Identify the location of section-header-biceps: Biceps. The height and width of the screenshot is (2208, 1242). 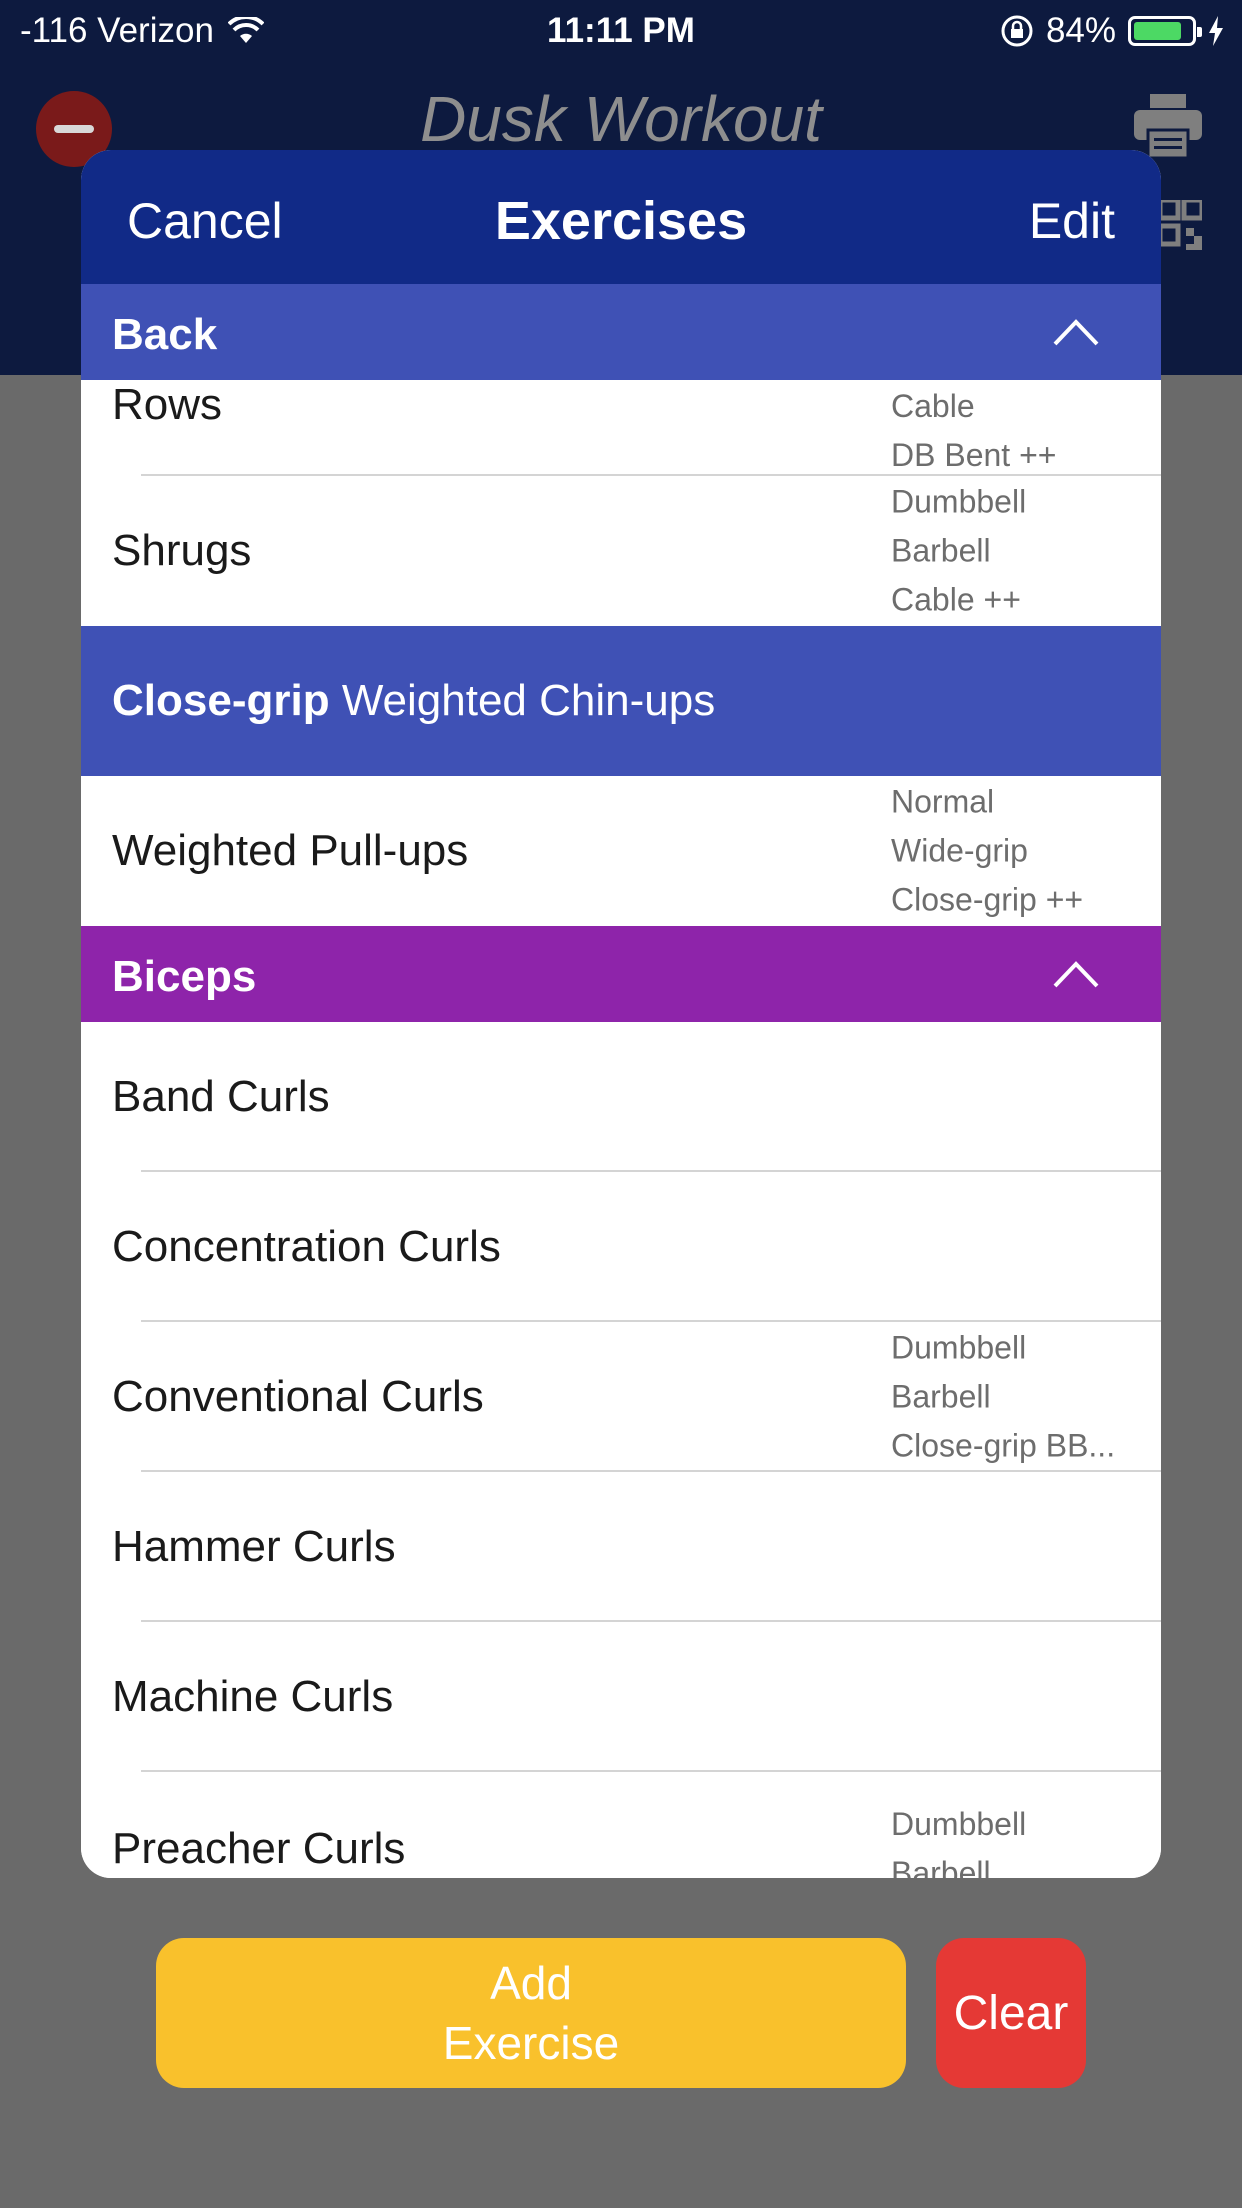
(621, 974).